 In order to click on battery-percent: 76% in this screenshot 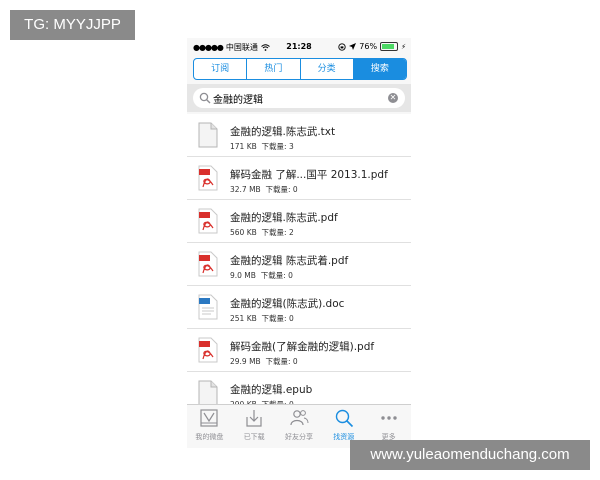, I will do `click(368, 46)`.